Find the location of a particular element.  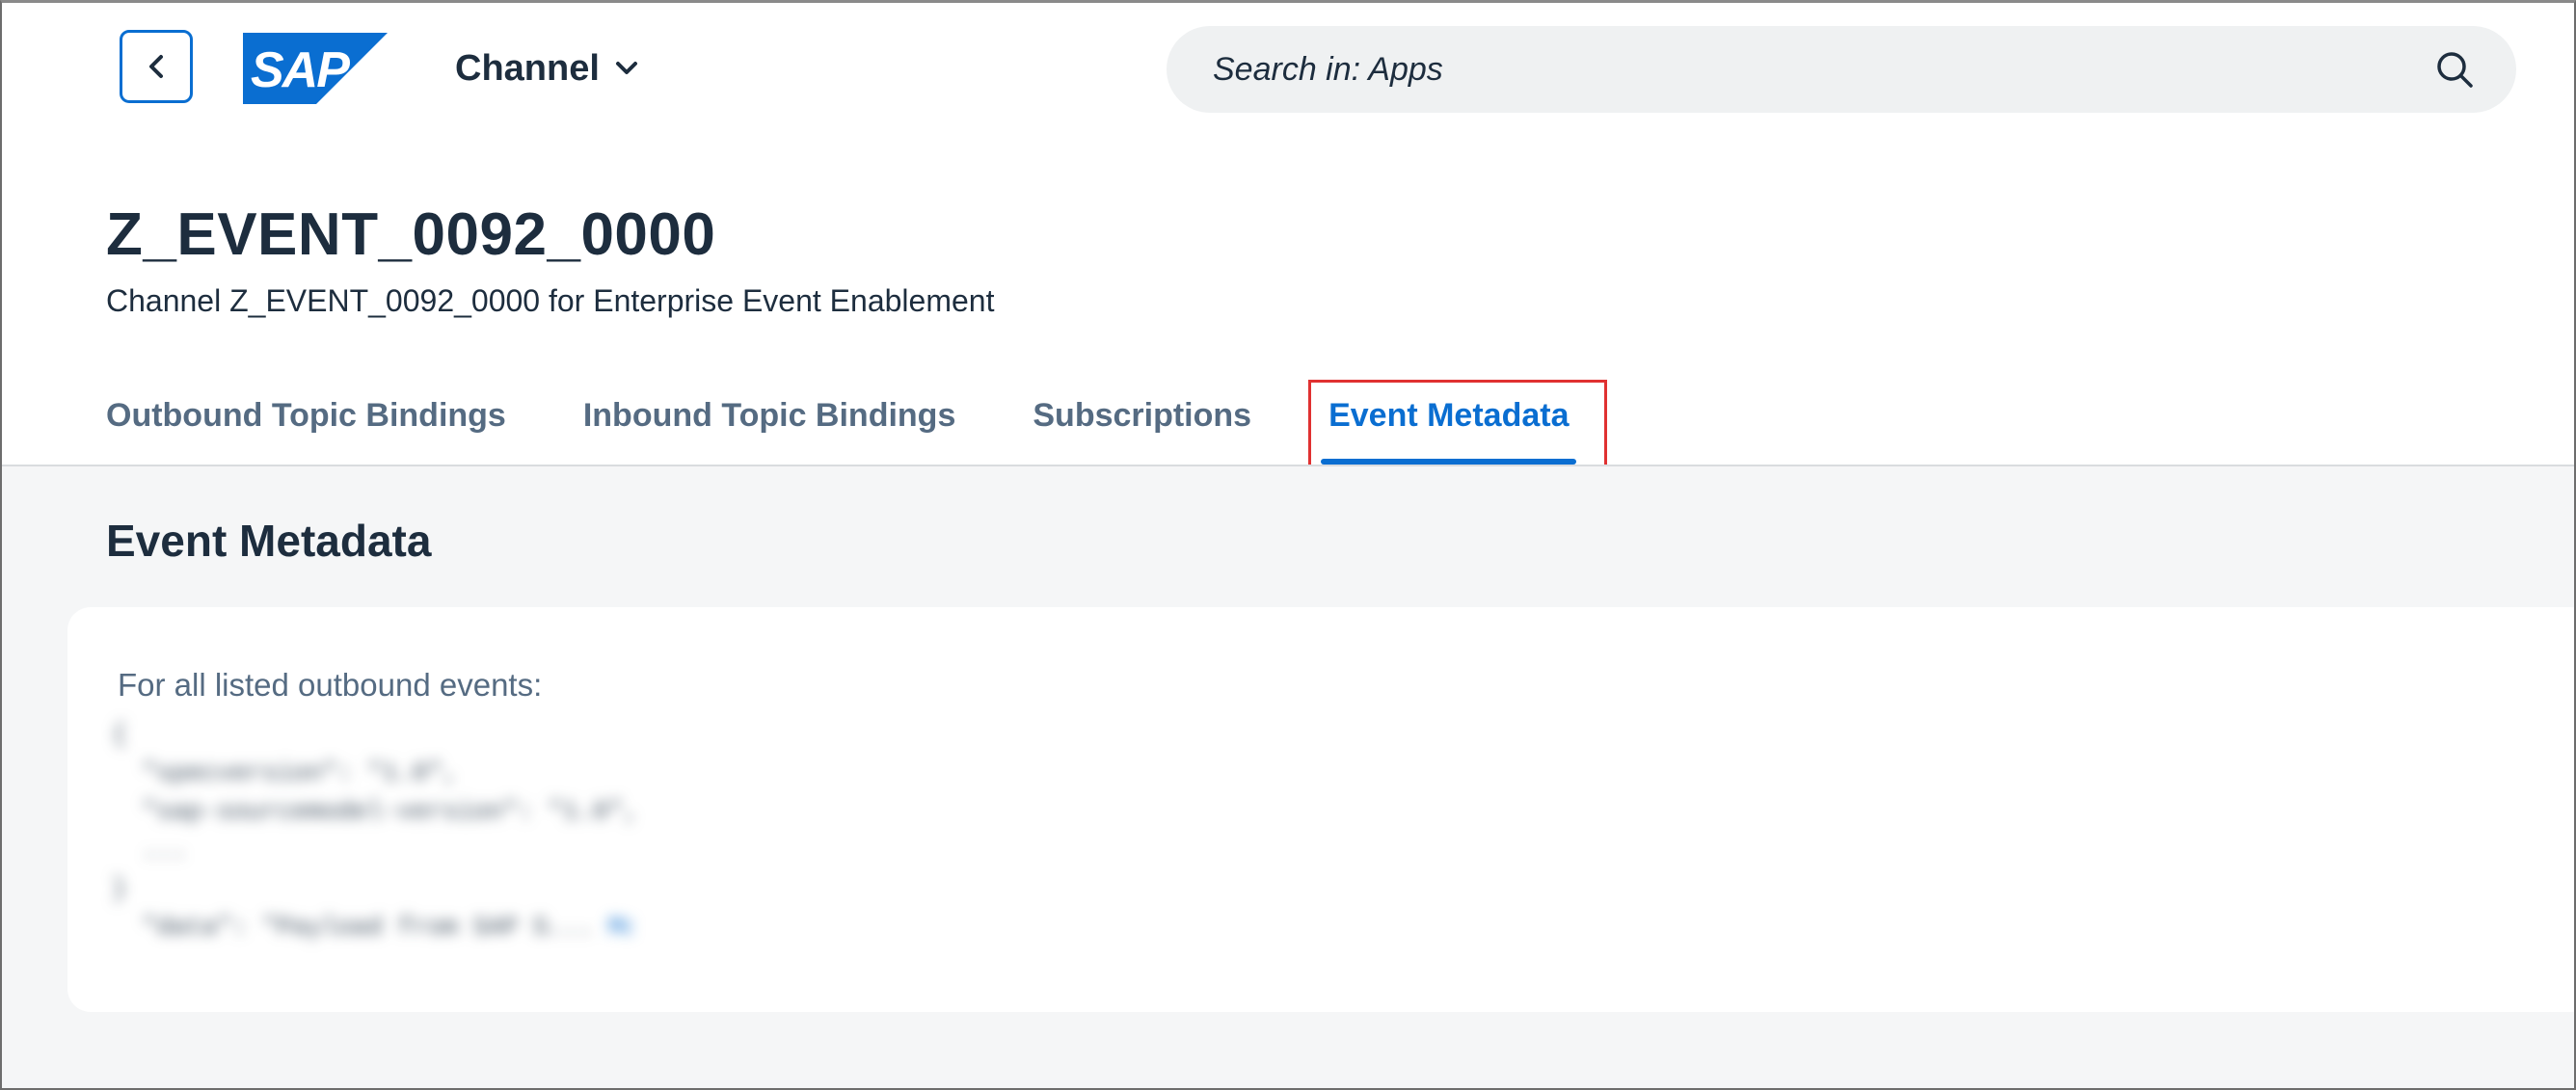

sap-logo: SAP is located at coordinates (315, 68).